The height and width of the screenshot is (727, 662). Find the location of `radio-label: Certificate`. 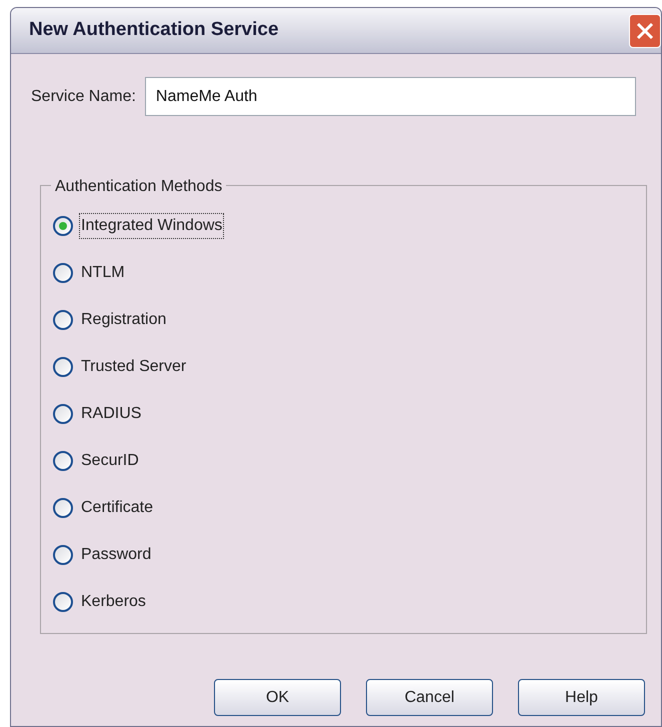

radio-label: Certificate is located at coordinates (117, 508).